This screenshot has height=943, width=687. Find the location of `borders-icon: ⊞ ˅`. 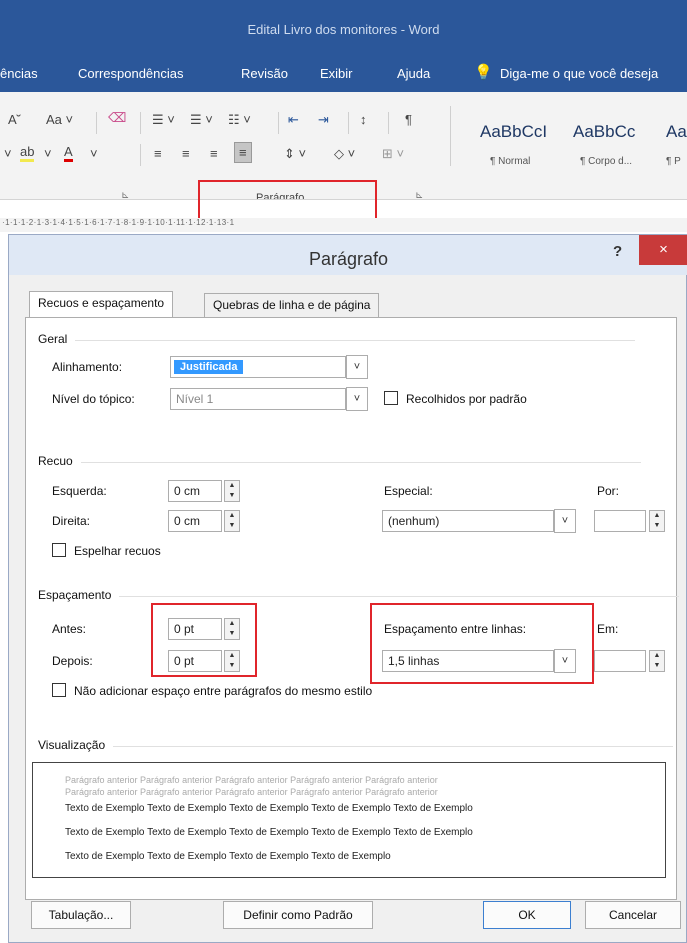

borders-icon: ⊞ ˅ is located at coordinates (393, 154).